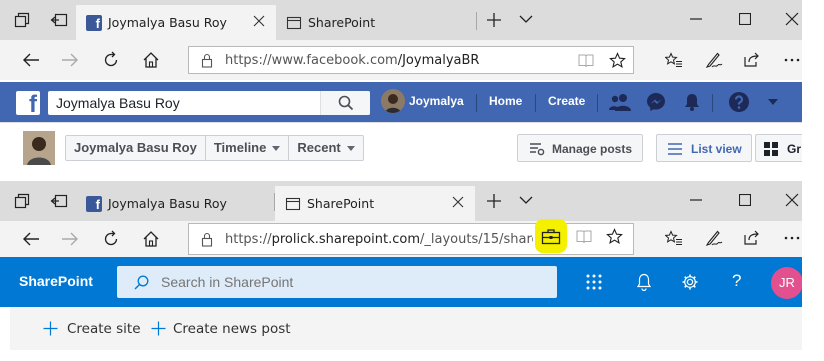  I want to click on messenger-icon, so click(656, 102).